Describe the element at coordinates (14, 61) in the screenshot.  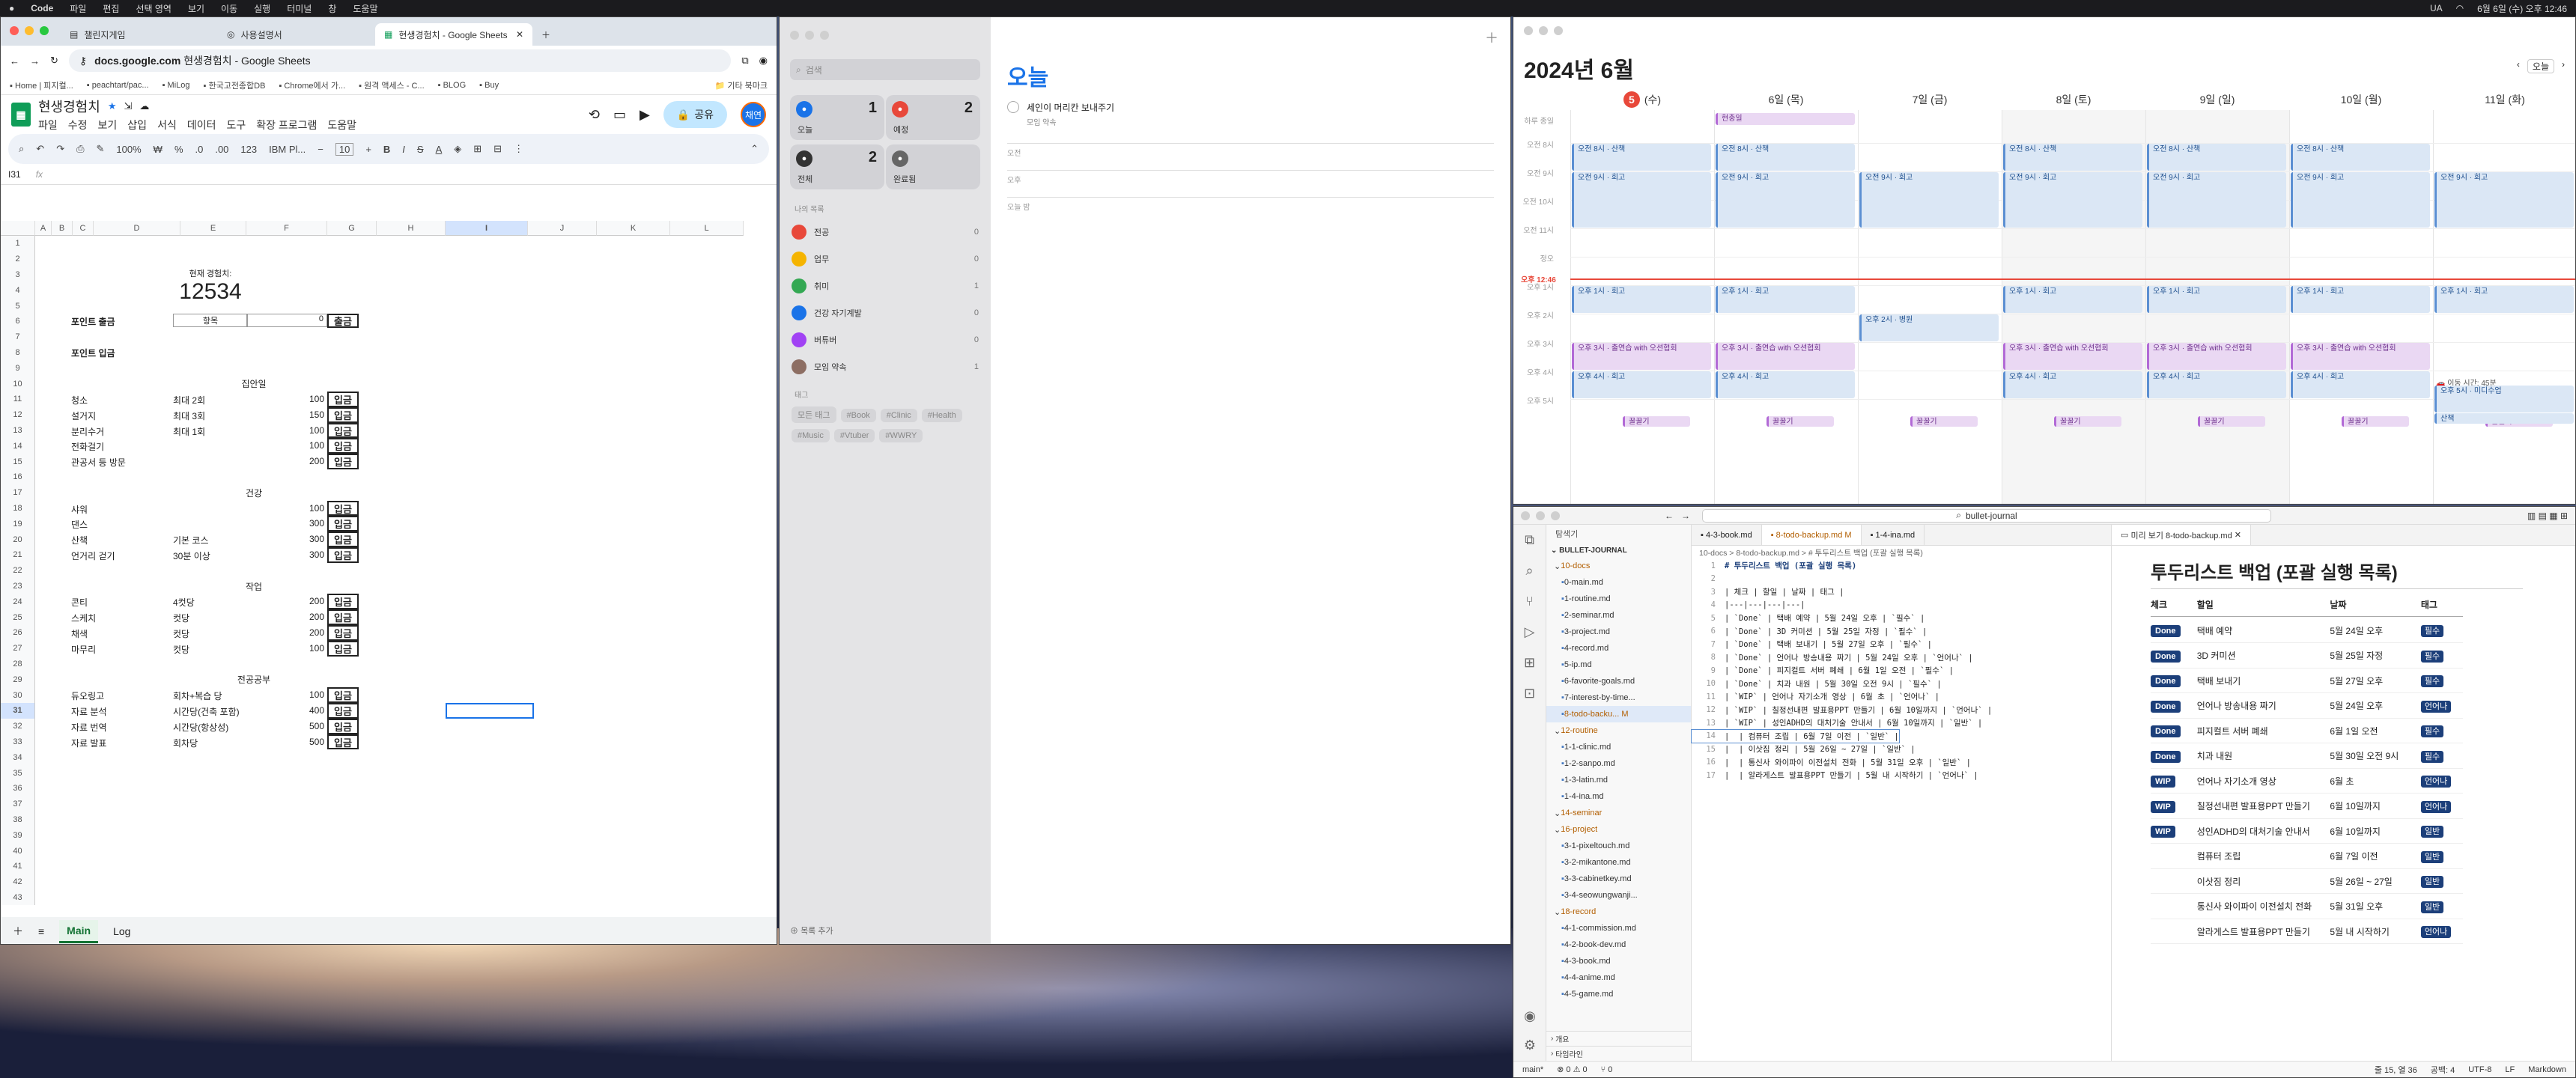
I see `back-icon: ←` at that location.